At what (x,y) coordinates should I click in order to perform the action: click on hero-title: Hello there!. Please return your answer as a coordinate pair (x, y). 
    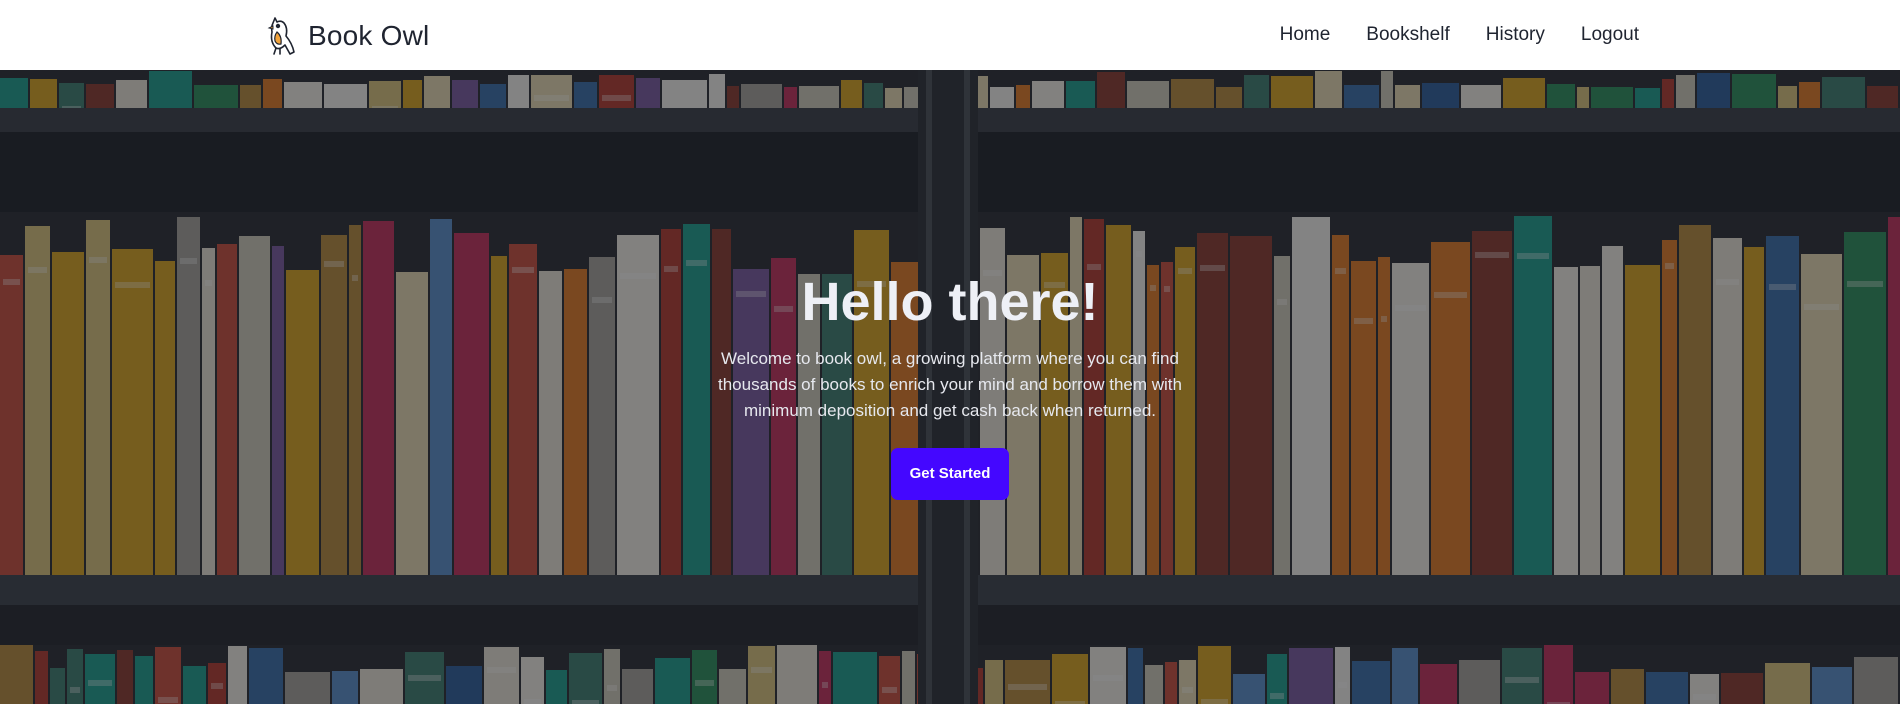
    Looking at the image, I should click on (950, 302).